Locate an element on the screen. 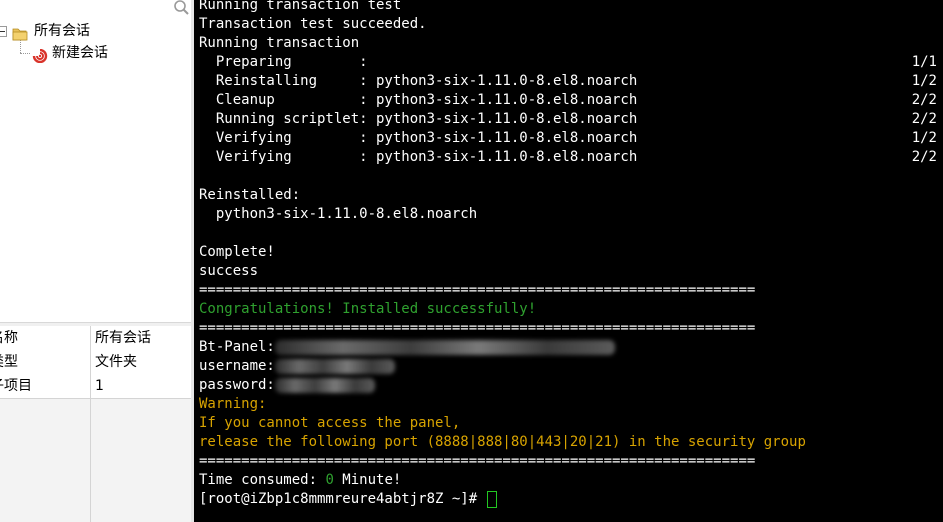 Image resolution: width=943 pixels, height=522 pixels. property-row: 子项目 1 is located at coordinates (95, 386).